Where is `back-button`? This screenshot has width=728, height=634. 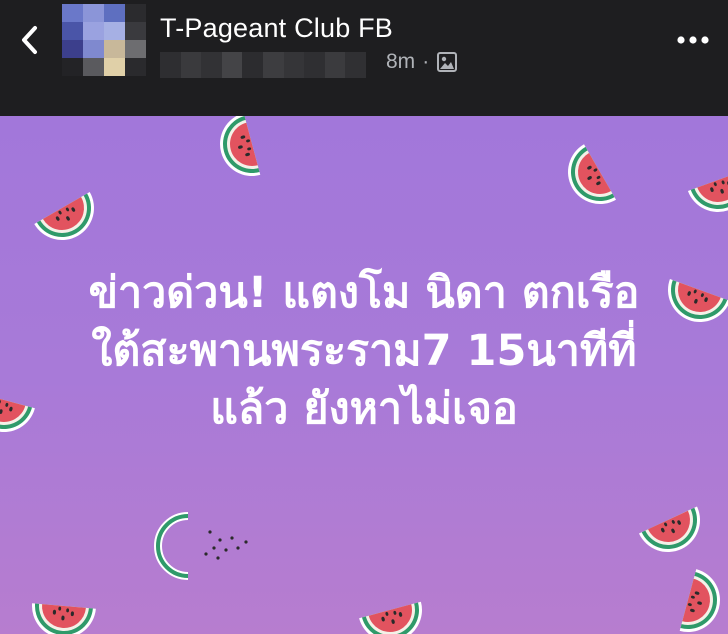
back-button is located at coordinates (30, 40).